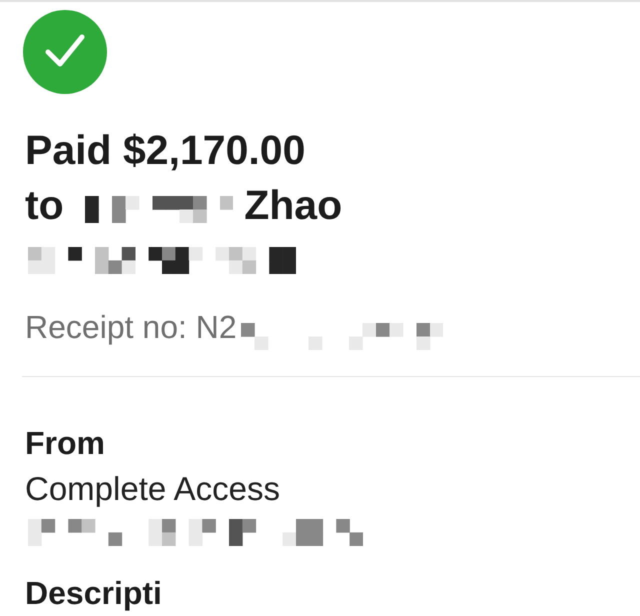  I want to click on receipt-number: Receipt no: N2, so click(131, 327).